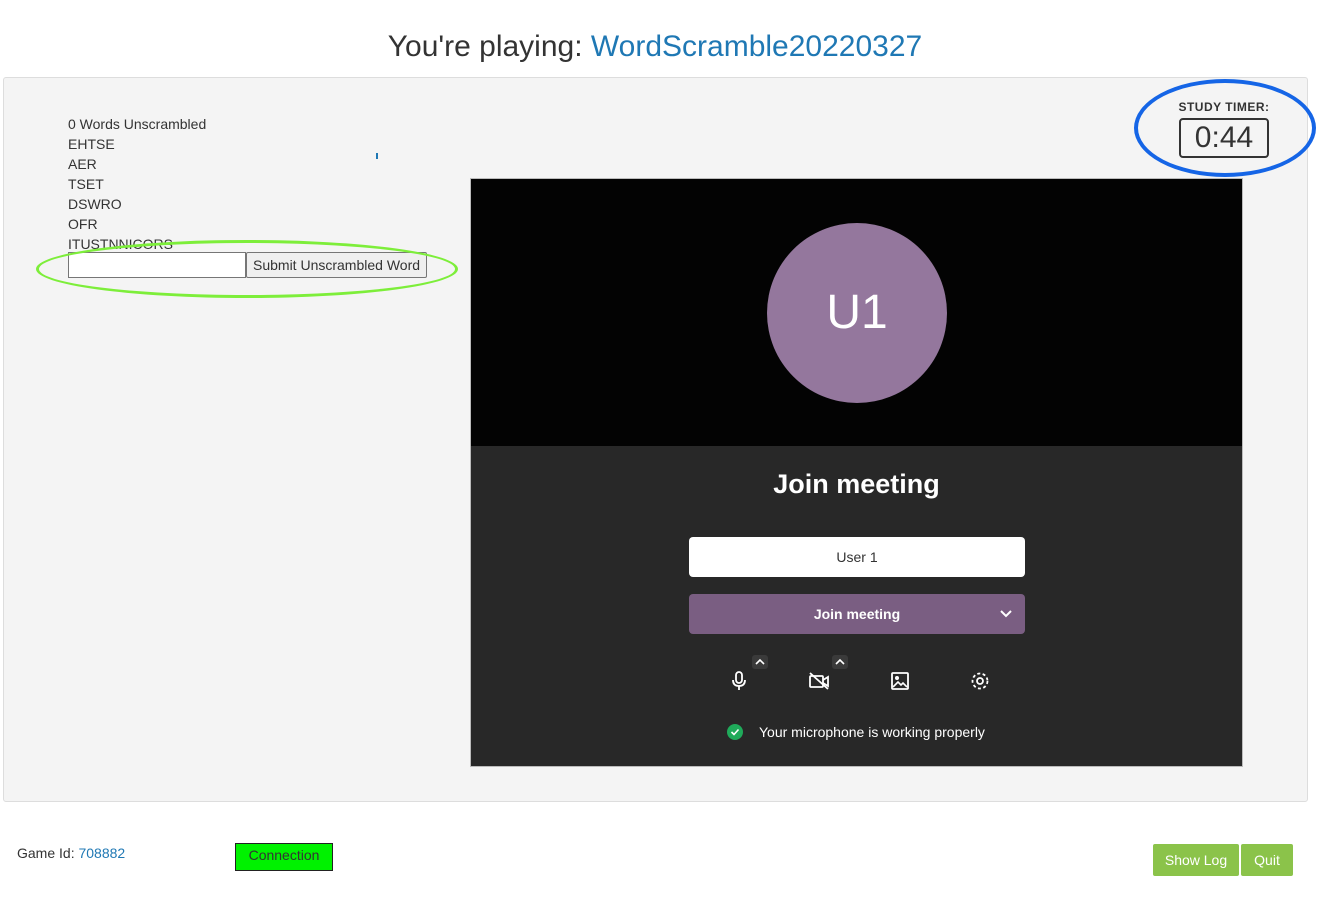  I want to click on mic-status-text: Your microphone is working properly, so click(872, 732).